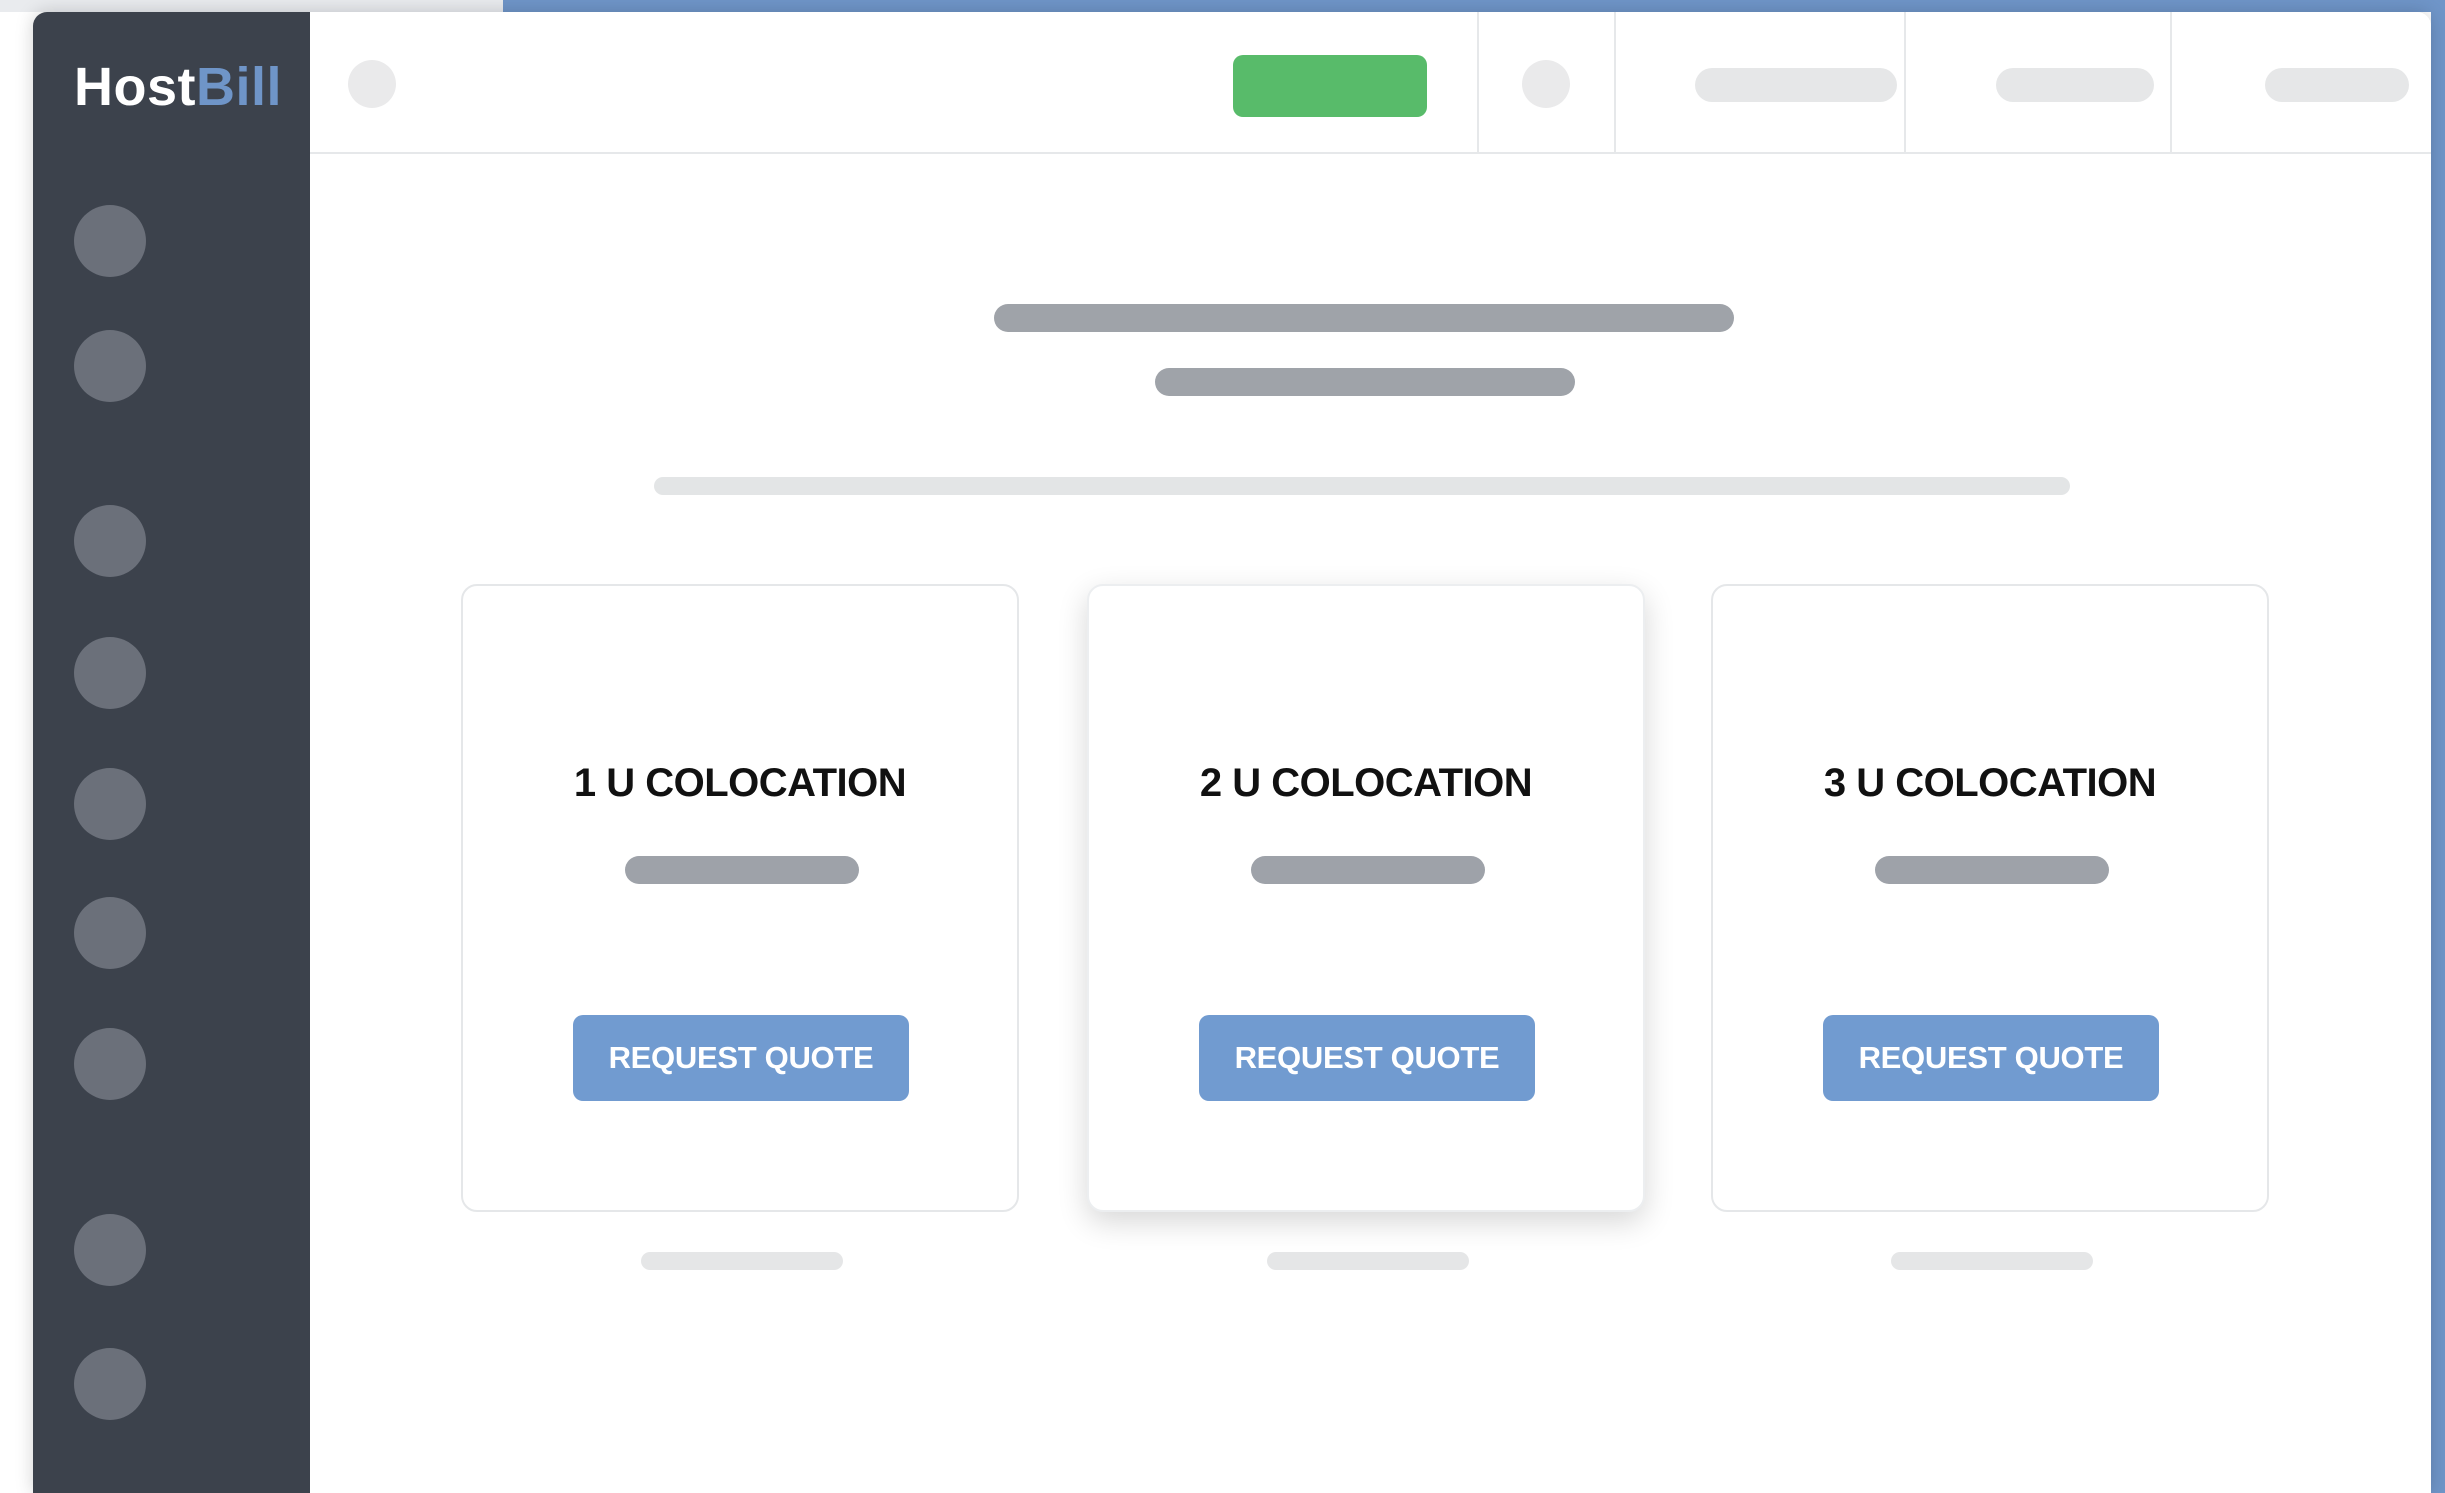  What do you see at coordinates (1366, 783) in the screenshot?
I see `product-title: 2 U COLOCATION` at bounding box center [1366, 783].